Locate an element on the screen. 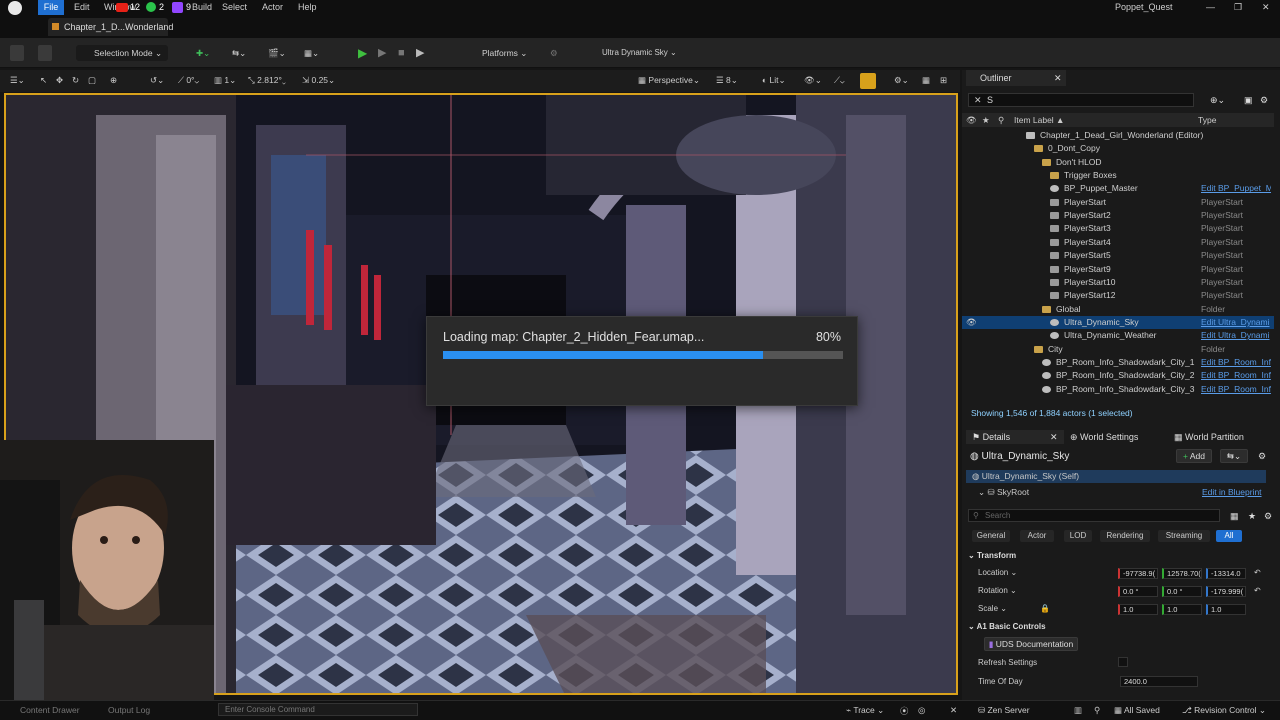 The image size is (1280, 720). tab-world-settings: ⊕ World Settings is located at coordinates (1104, 437).